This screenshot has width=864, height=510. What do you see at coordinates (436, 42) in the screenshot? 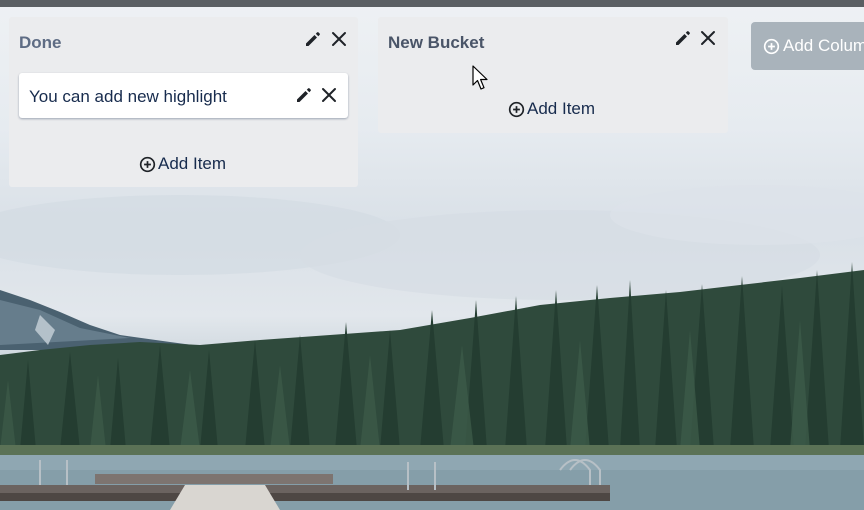
I see `column-title: New Bucket` at bounding box center [436, 42].